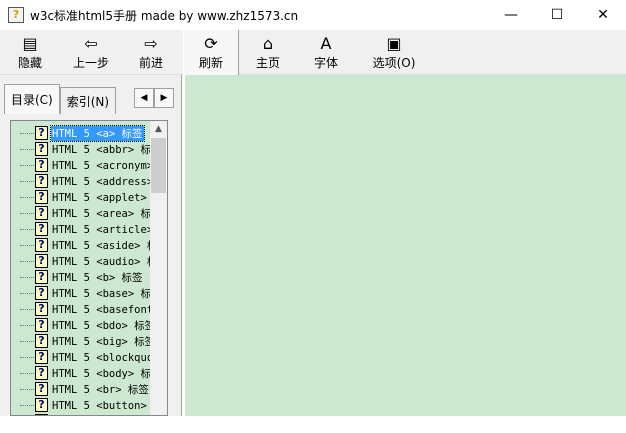  I want to click on tree-item-label: HTML 5 <big> 标签, so click(104, 341).